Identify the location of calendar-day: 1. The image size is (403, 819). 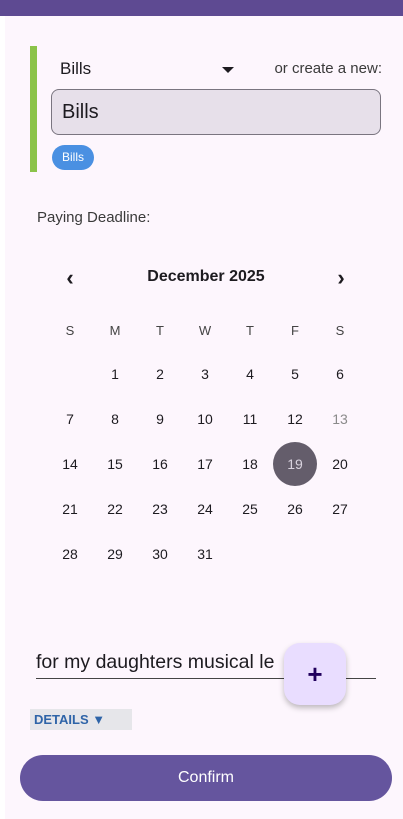
(115, 374).